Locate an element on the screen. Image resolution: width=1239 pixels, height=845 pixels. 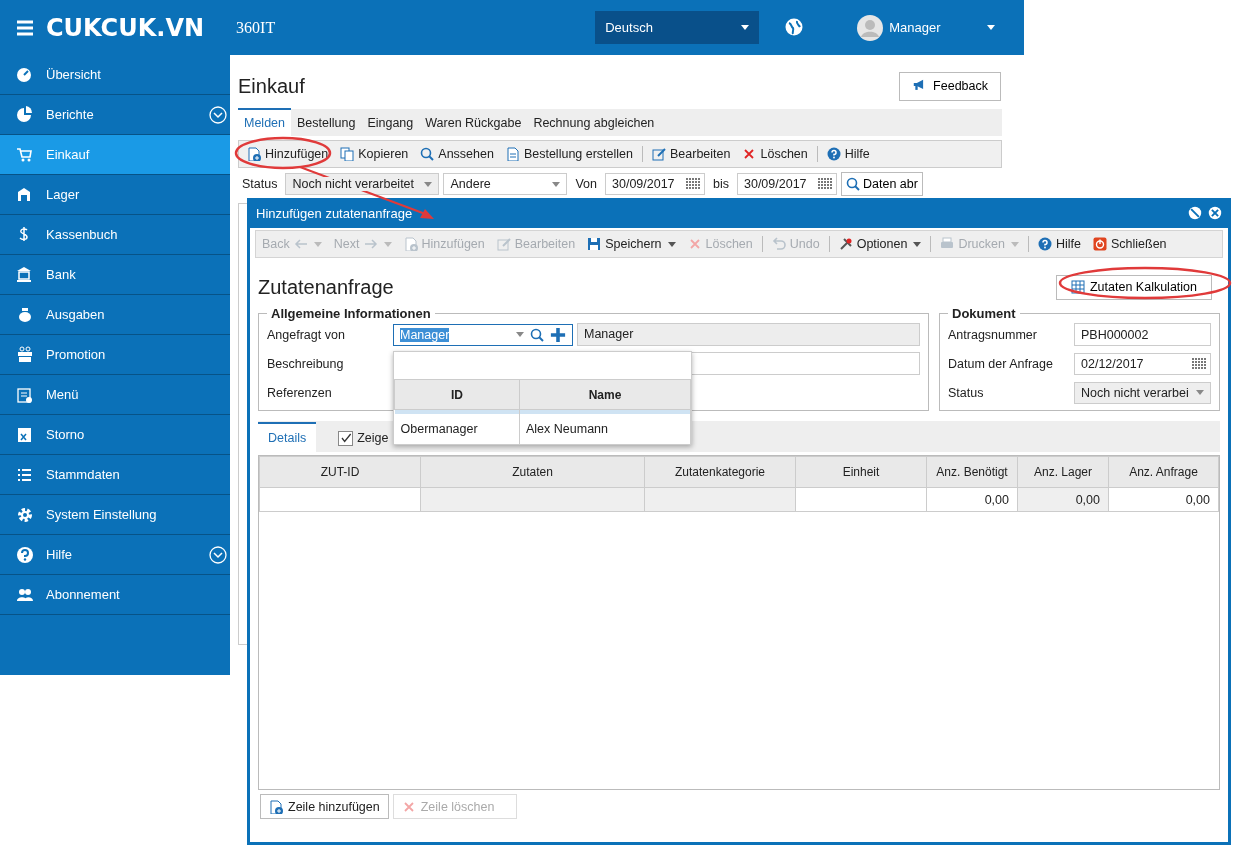
column-header: Einheit is located at coordinates (861, 472).